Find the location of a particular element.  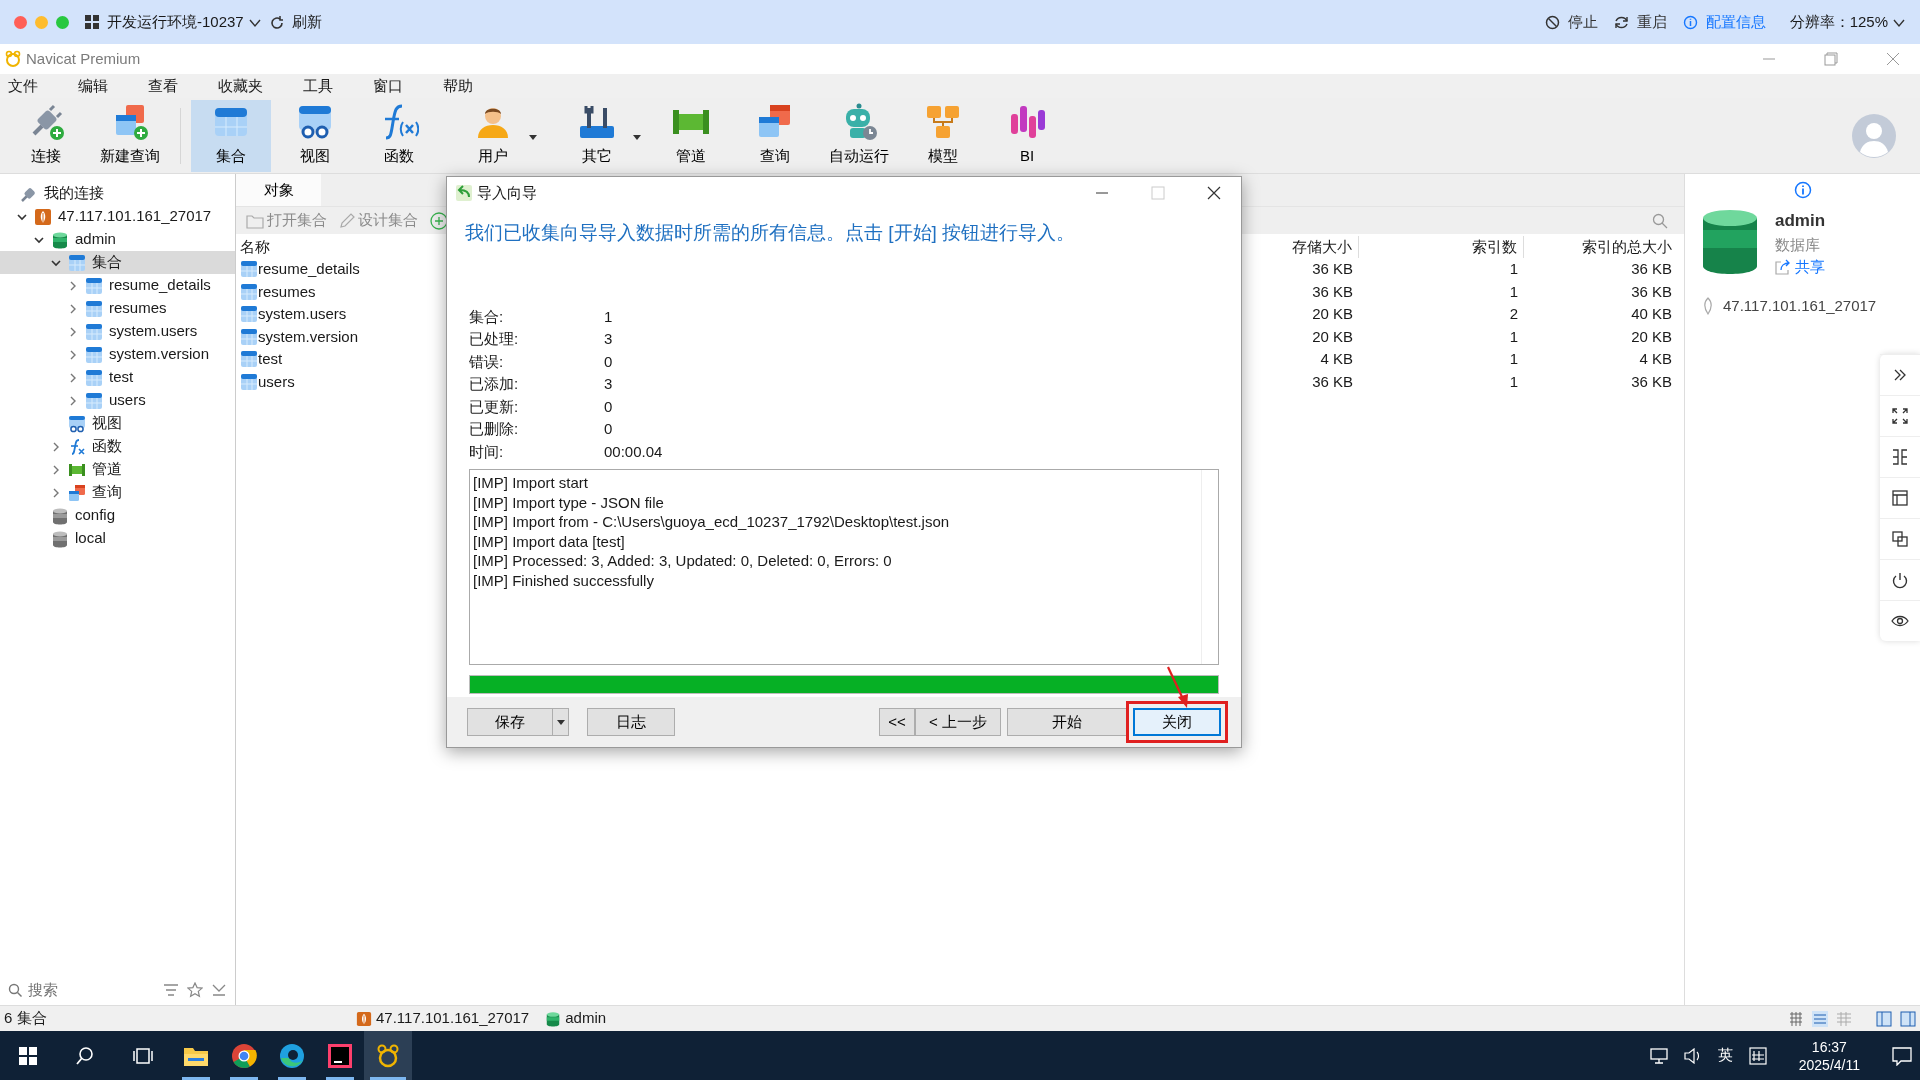

taskbar-app is located at coordinates (388, 1055).